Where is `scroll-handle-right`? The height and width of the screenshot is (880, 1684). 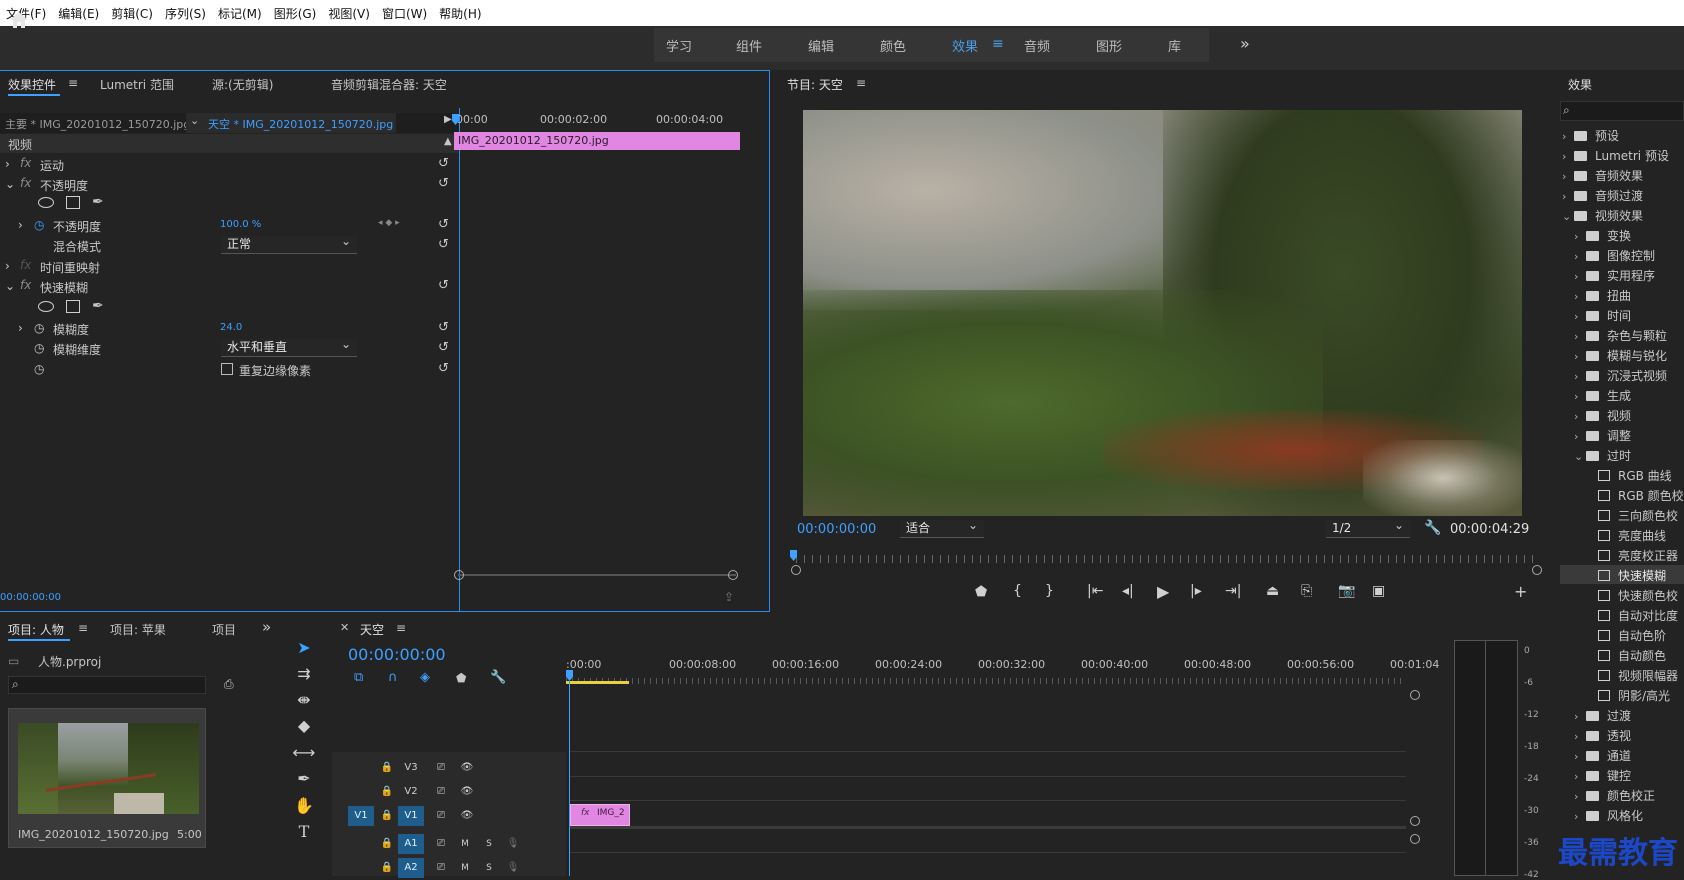 scroll-handle-right is located at coordinates (733, 575).